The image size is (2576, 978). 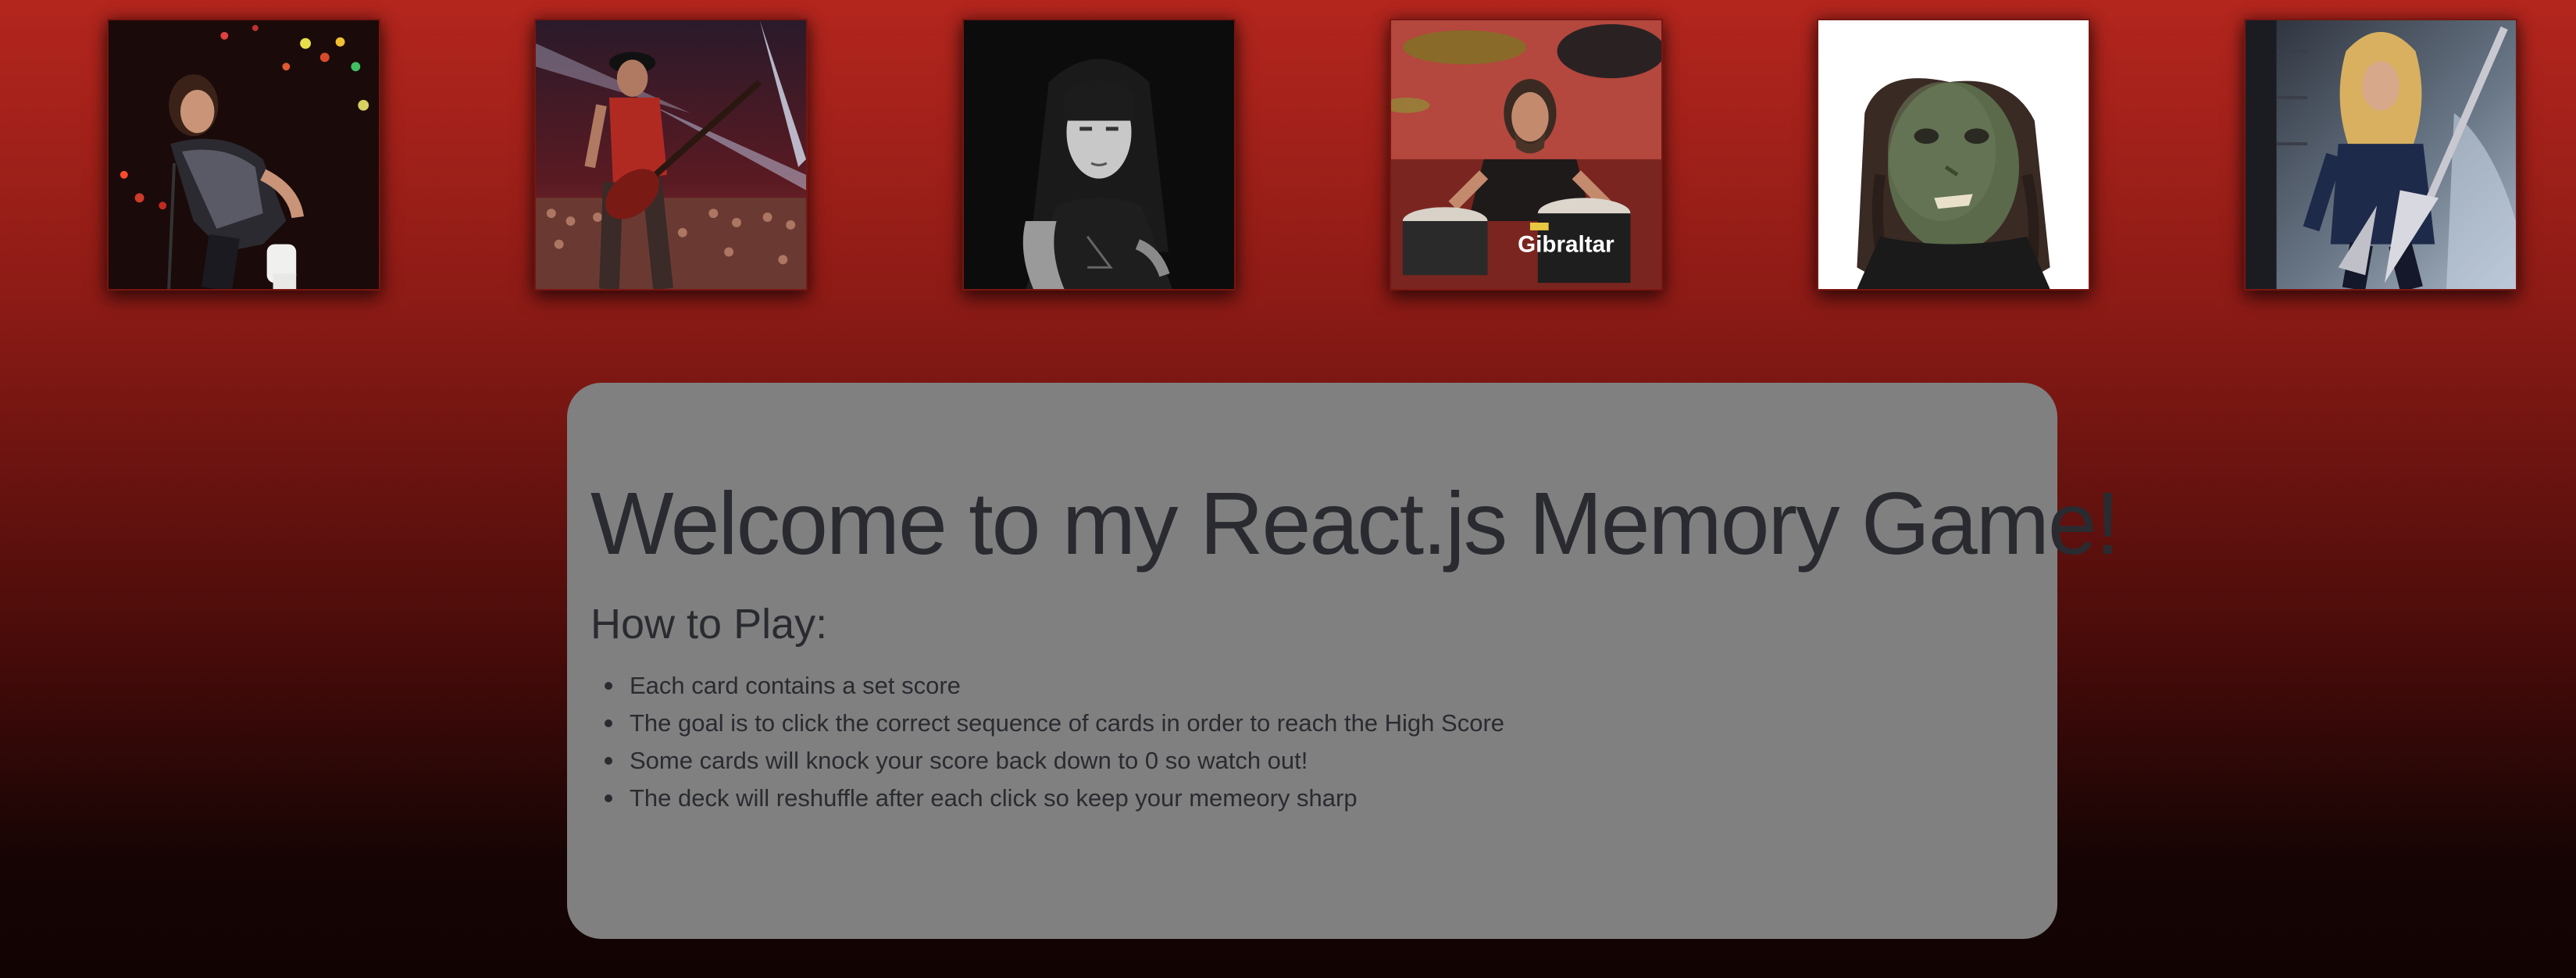 I want to click on card-masked-musician, so click(x=1953, y=155).